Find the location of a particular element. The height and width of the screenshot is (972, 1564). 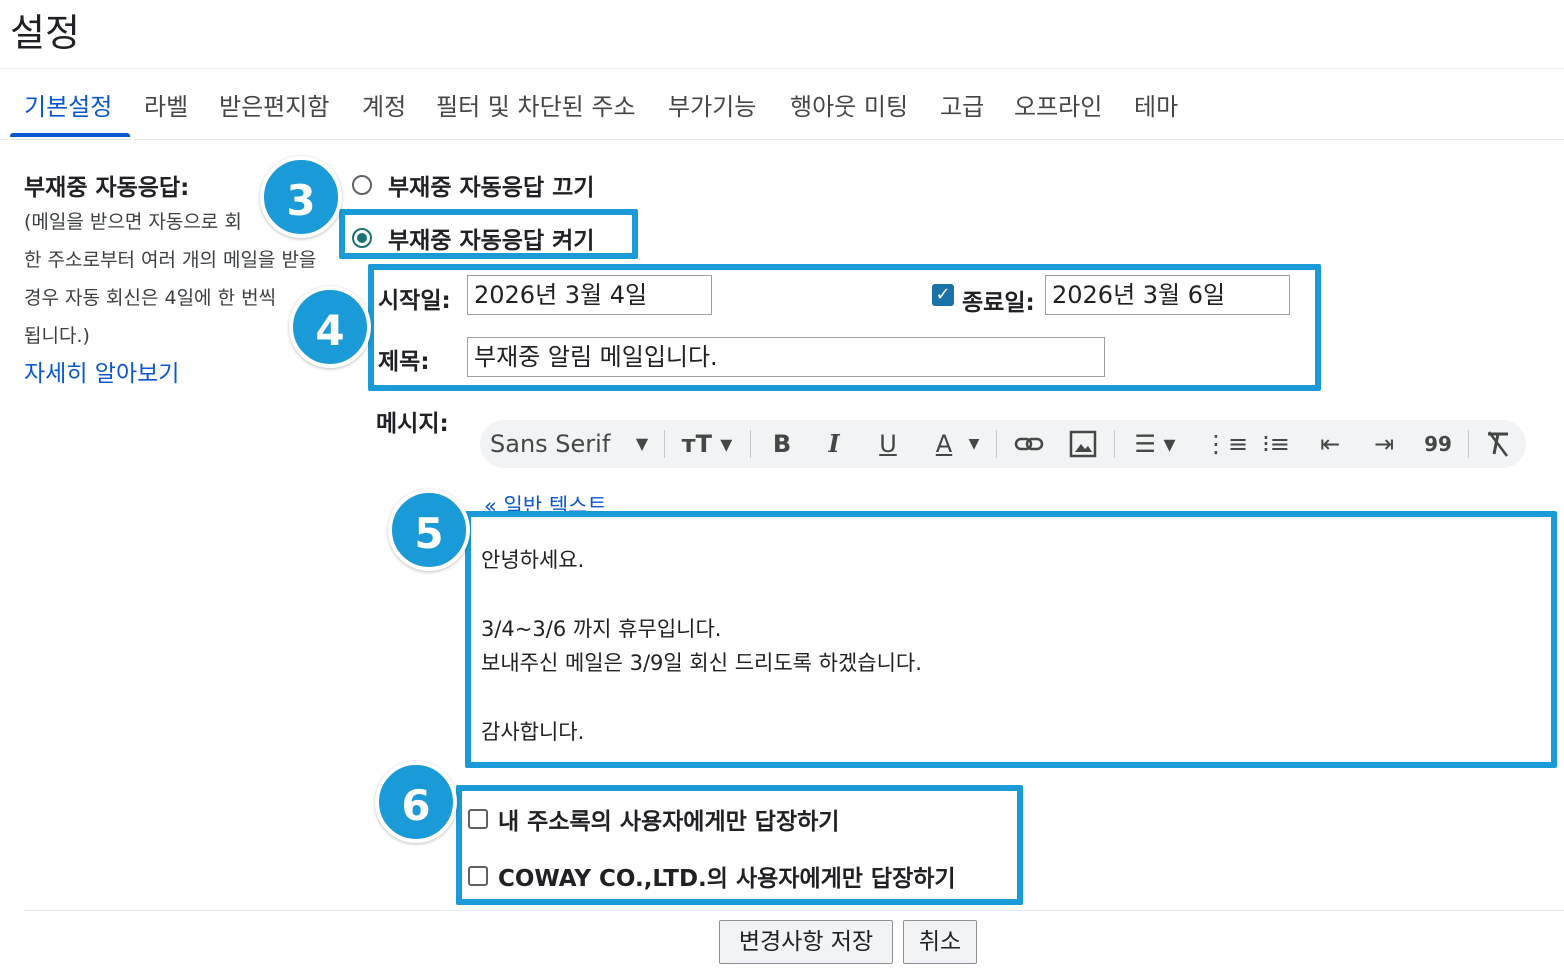

radio-off is located at coordinates (362, 185).